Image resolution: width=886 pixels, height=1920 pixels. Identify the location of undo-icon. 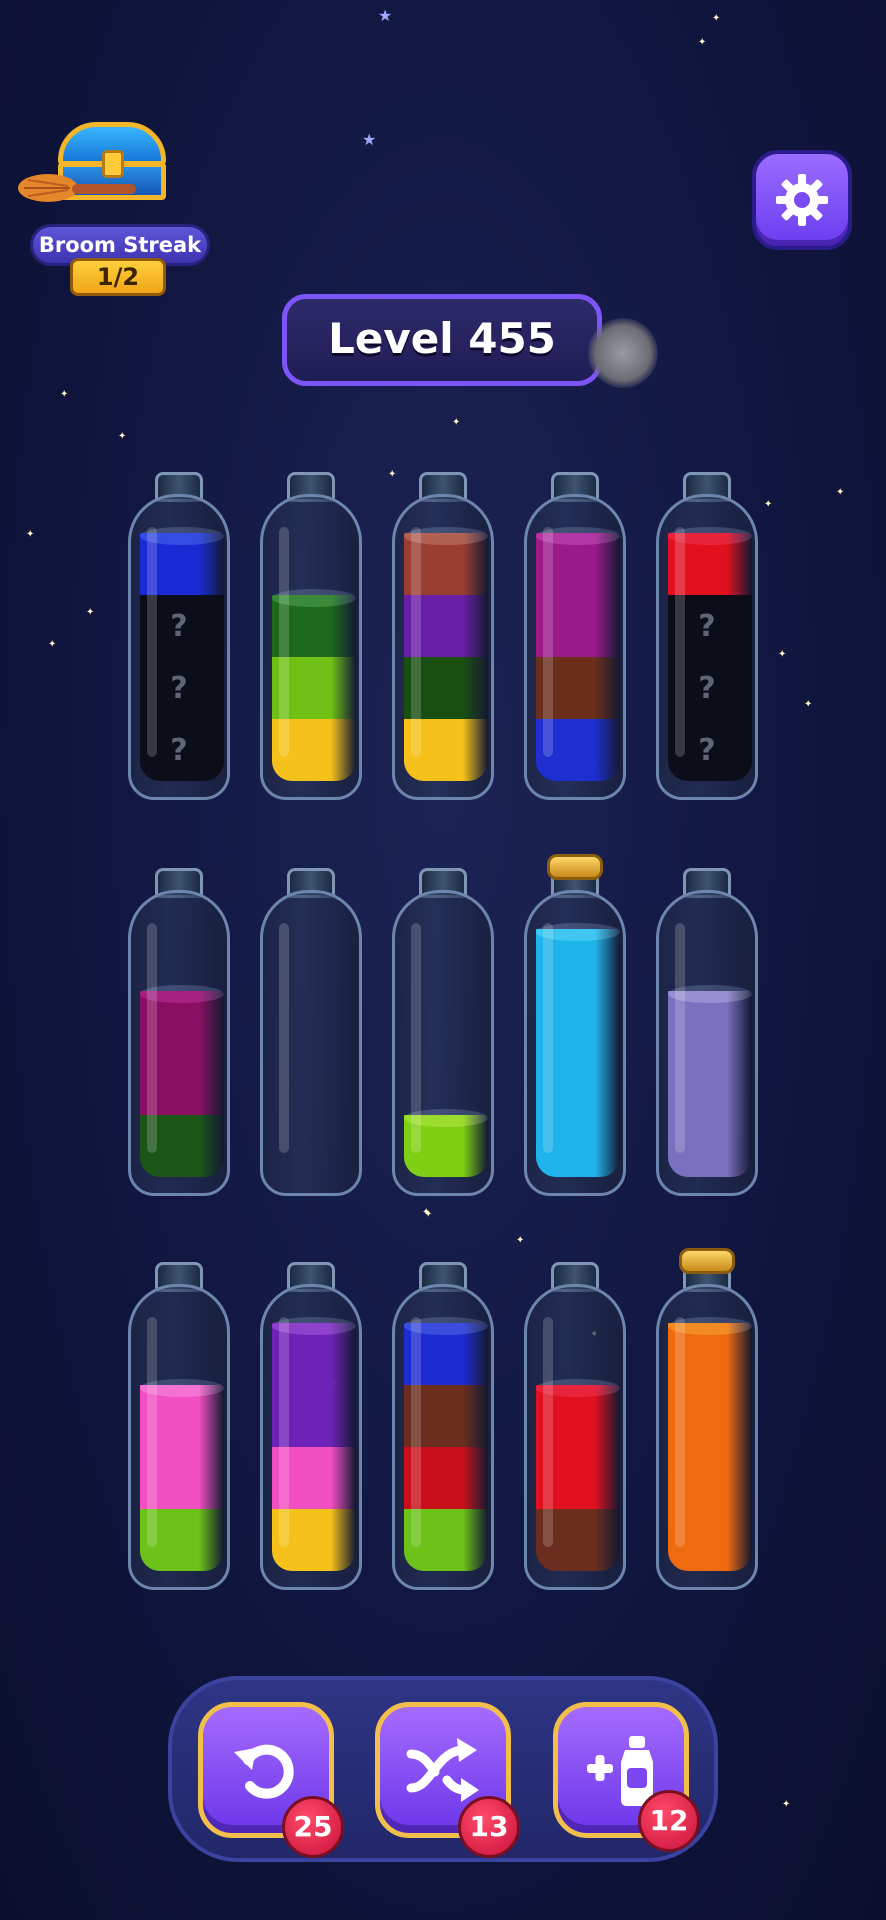
(264, 1771).